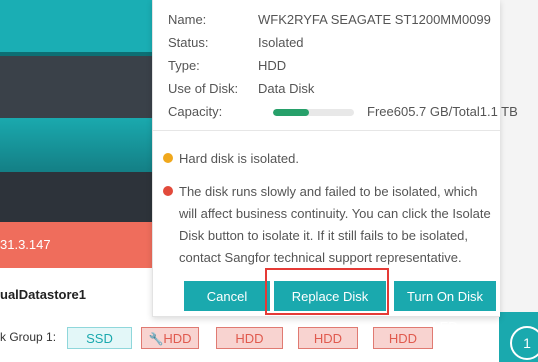 This screenshot has height=362, width=538. I want to click on type-row: Type: HDD, so click(227, 65).